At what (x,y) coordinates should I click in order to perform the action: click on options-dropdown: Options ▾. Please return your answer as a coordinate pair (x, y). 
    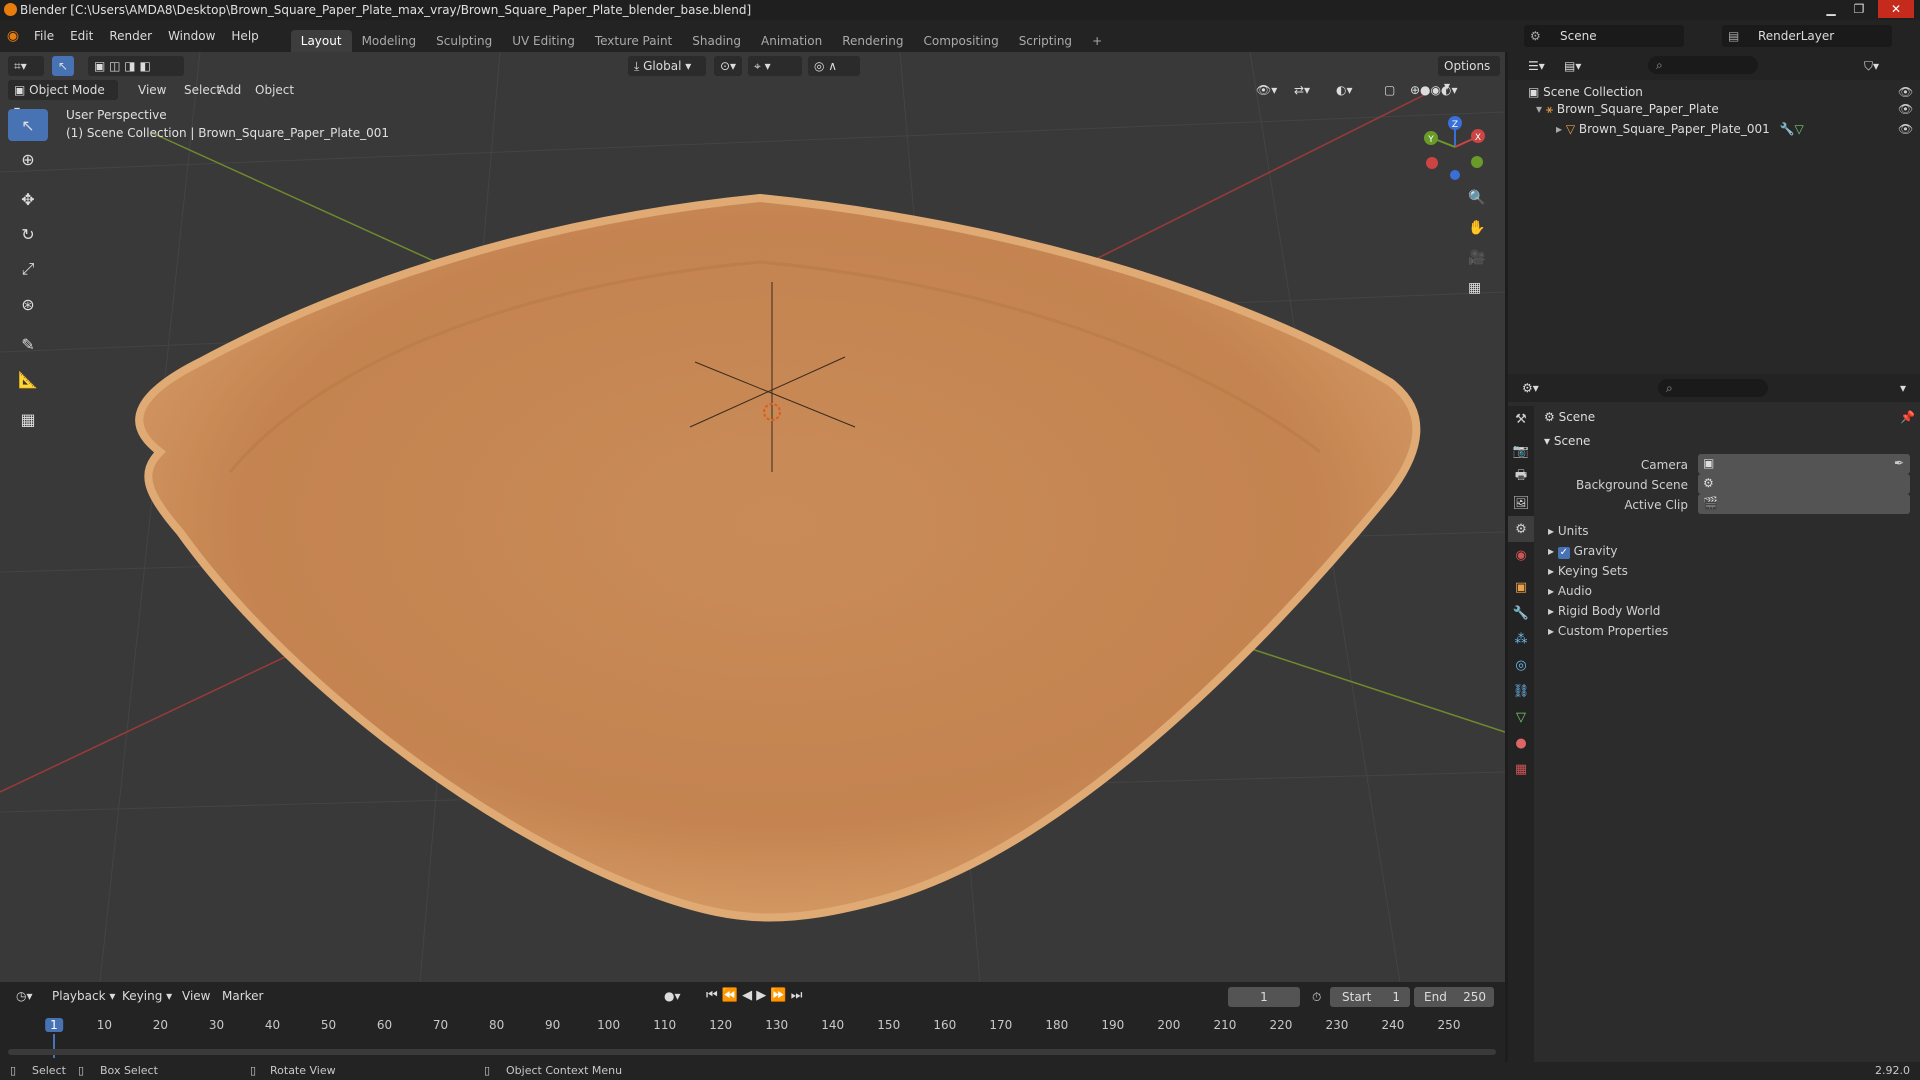
    Looking at the image, I should click on (1469, 74).